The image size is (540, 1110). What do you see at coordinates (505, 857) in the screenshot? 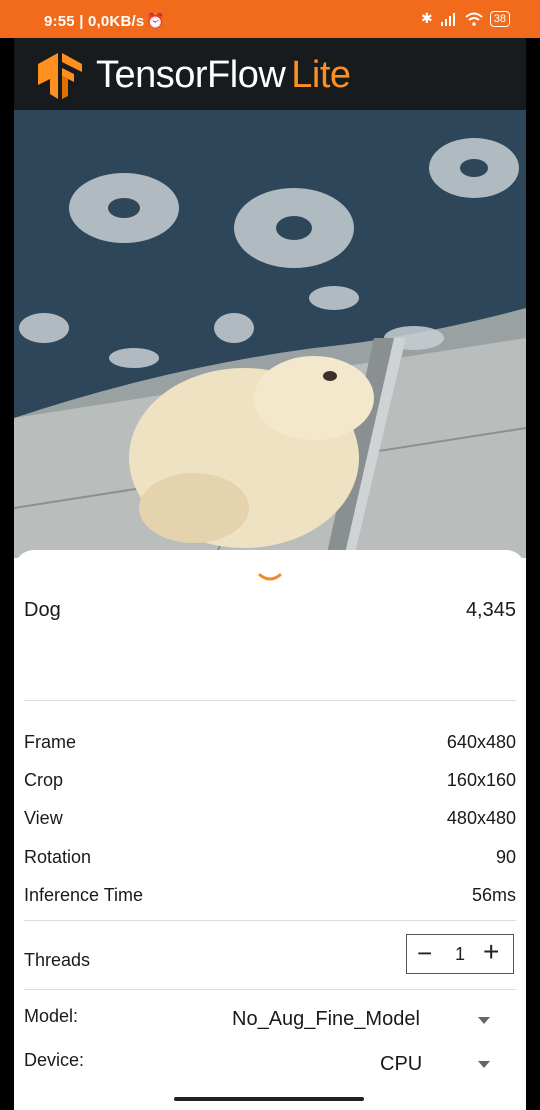
I see `info-value: 90` at bounding box center [505, 857].